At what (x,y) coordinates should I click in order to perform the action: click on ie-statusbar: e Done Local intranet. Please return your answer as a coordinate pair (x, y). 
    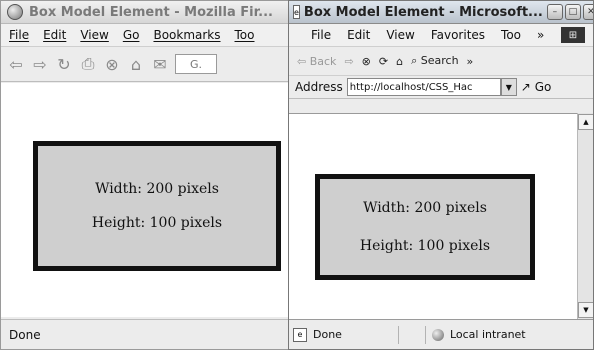
    Looking at the image, I should click on (441, 334).